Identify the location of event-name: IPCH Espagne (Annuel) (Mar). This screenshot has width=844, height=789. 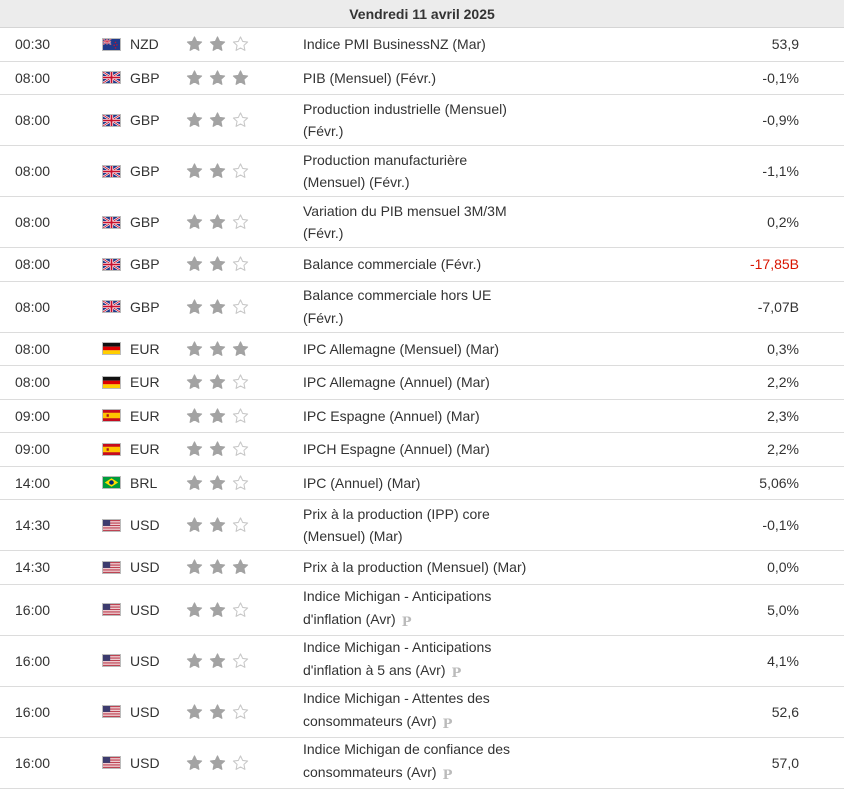
(423, 449).